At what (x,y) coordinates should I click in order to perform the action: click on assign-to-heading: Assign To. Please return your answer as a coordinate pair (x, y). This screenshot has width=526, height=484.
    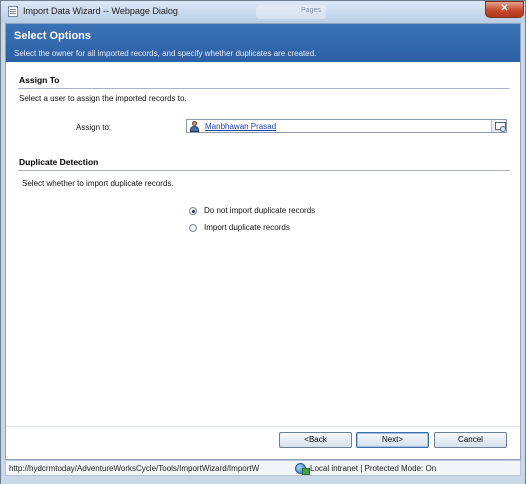
    Looking at the image, I should click on (264, 82).